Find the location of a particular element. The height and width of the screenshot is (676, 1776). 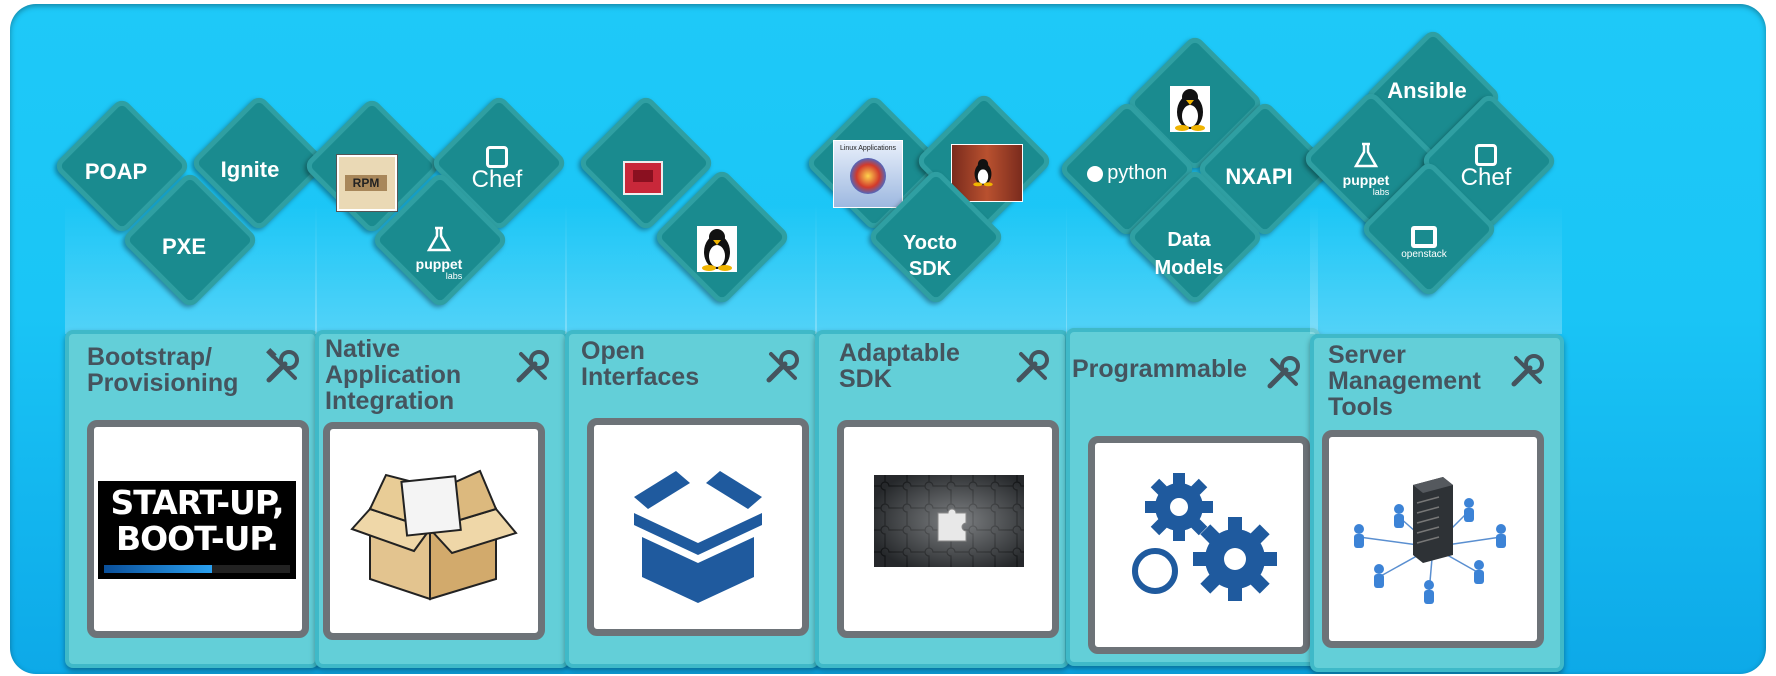

gears-icon is located at coordinates (1204, 537).